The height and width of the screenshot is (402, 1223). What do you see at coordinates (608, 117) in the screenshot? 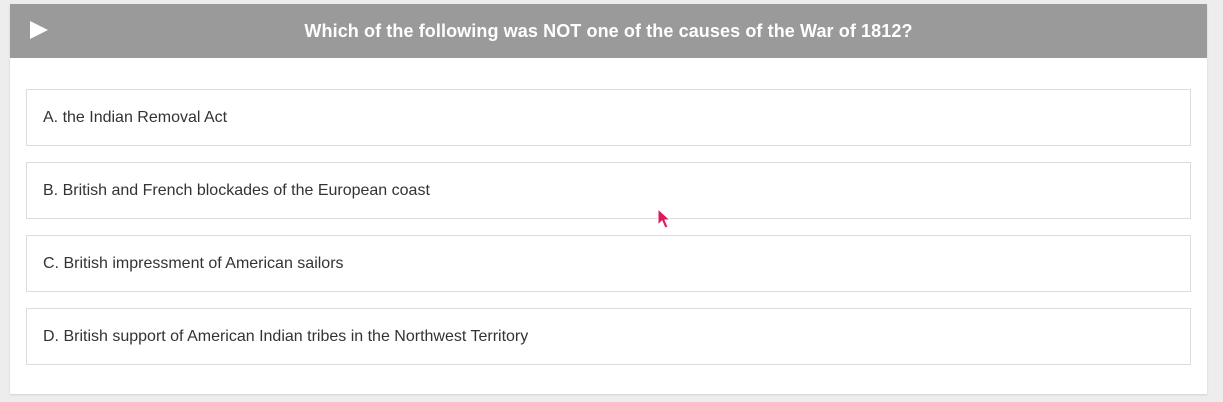
I see `option-a: A. the Indian Removal Act` at bounding box center [608, 117].